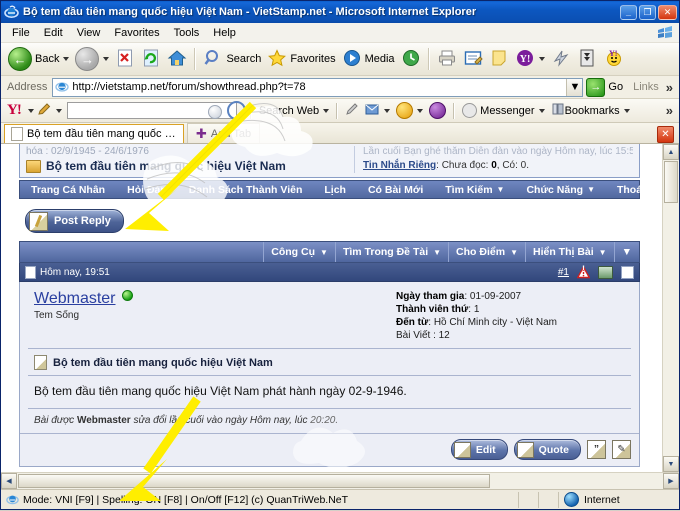 This screenshot has height=511, width=680. I want to click on notes-button, so click(499, 59).